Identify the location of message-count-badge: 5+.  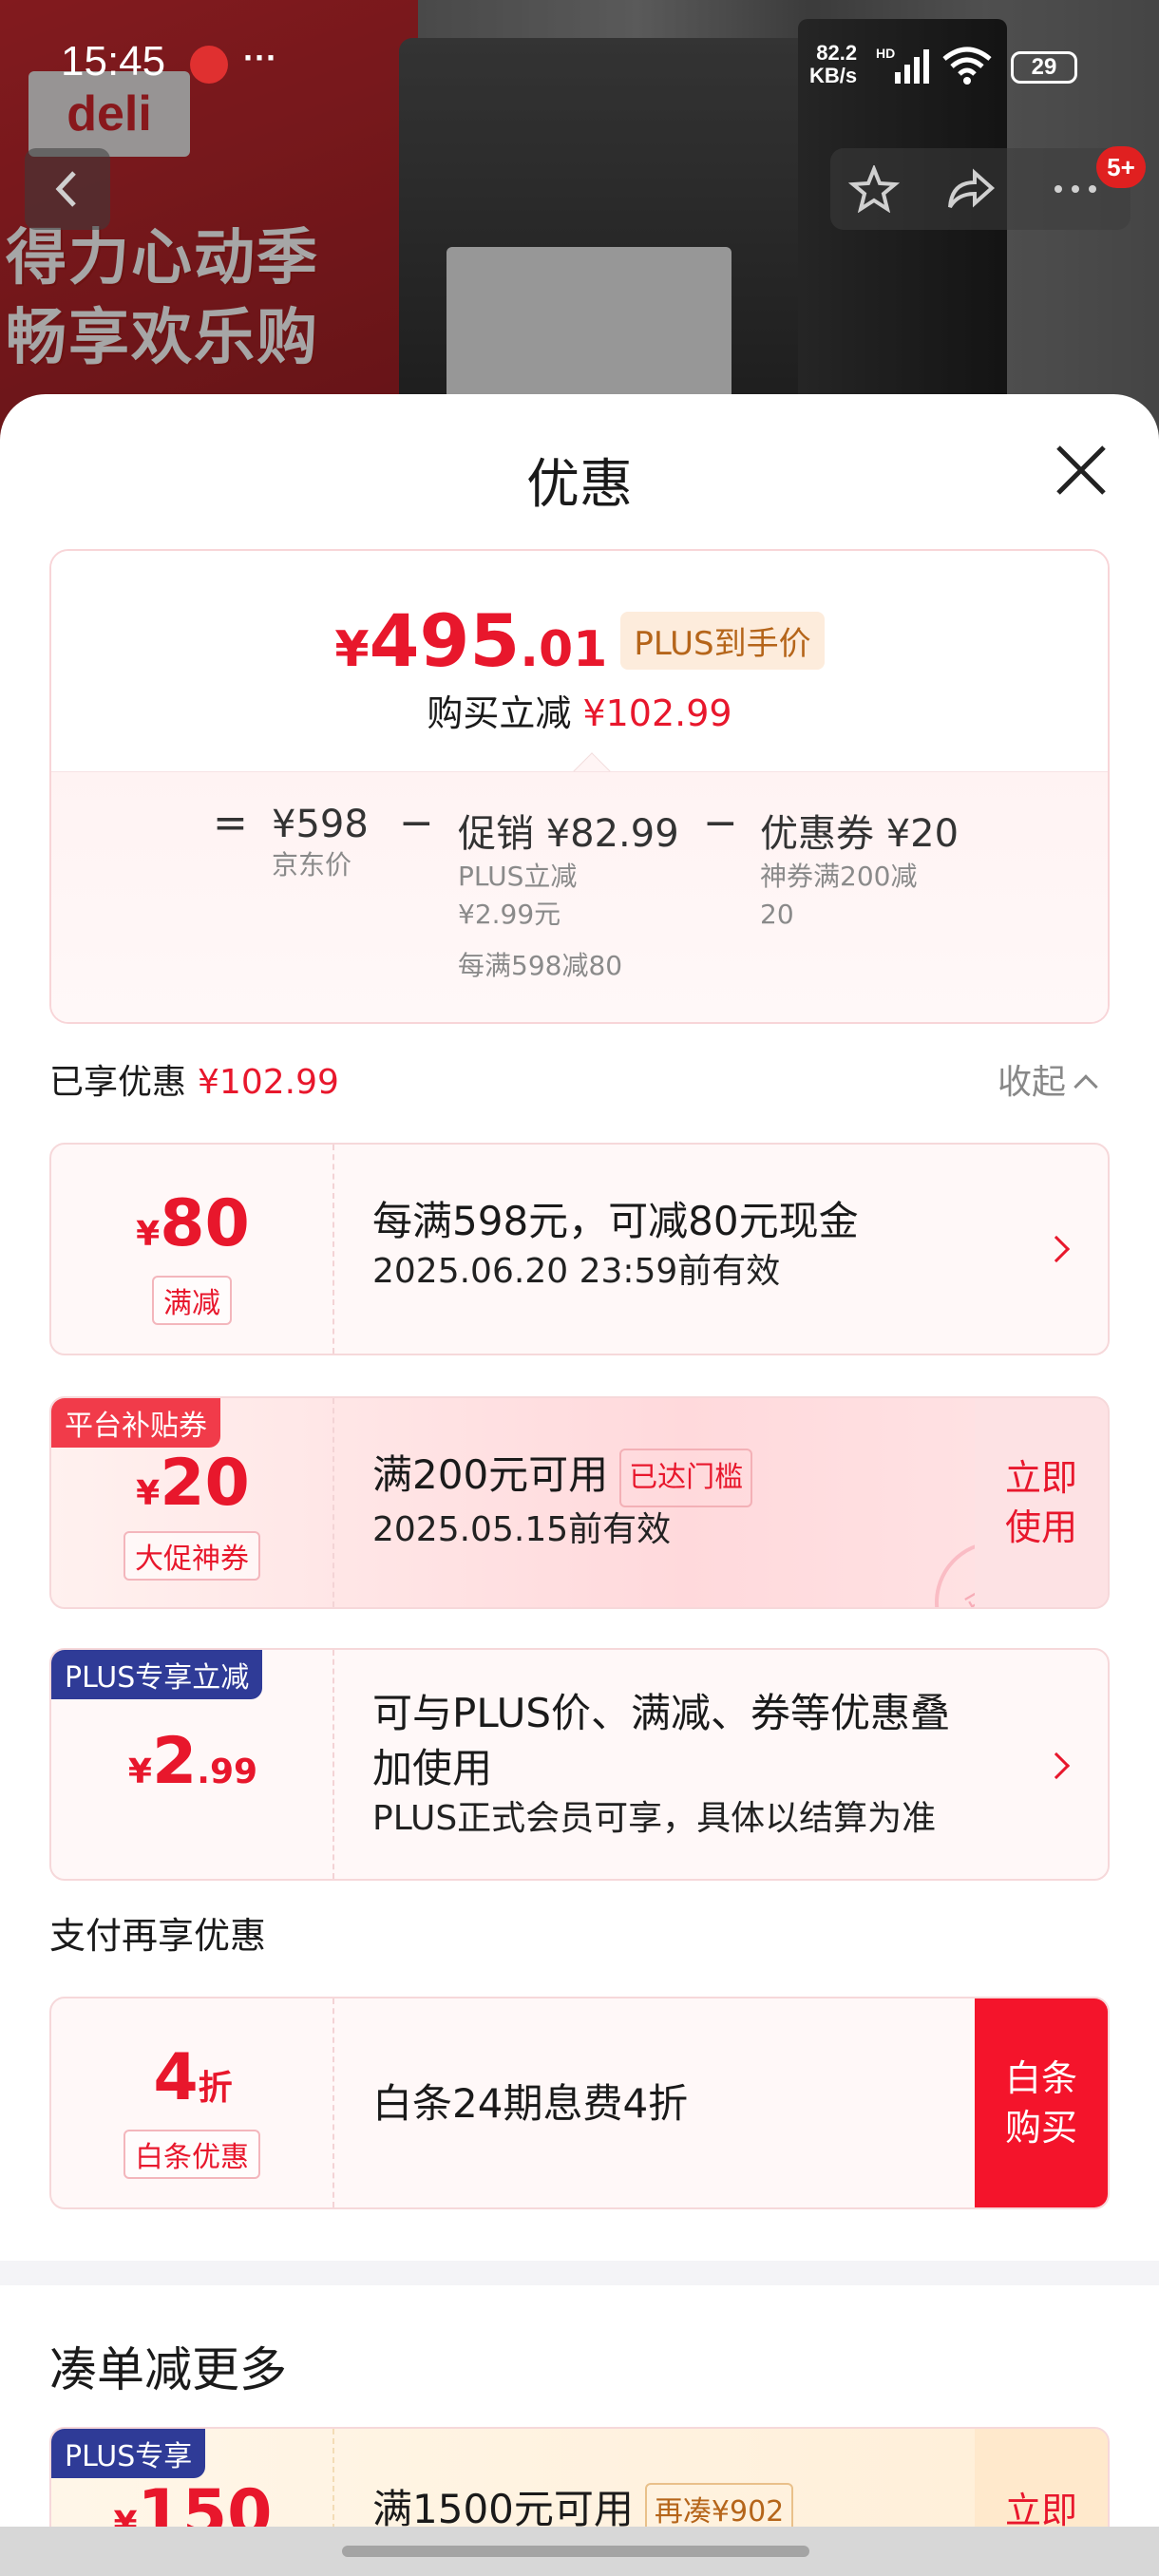
(1121, 167).